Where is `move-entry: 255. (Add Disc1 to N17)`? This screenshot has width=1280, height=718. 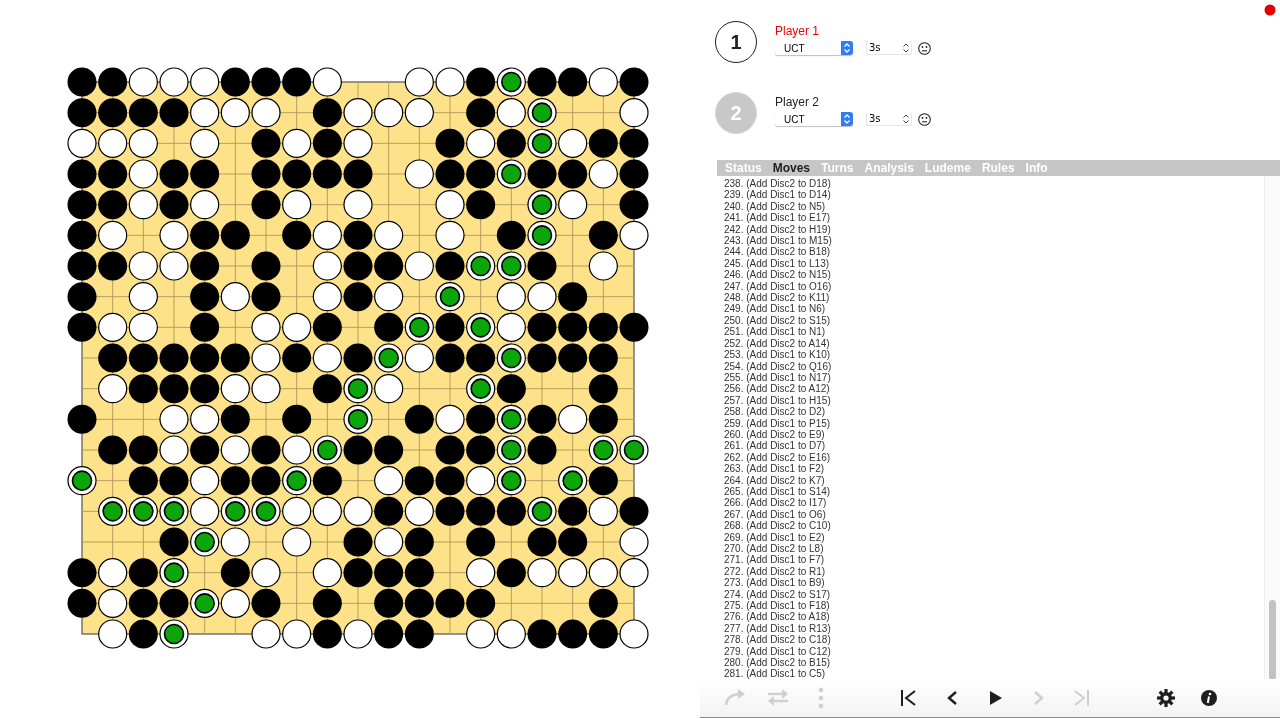 move-entry: 255. (Add Disc1 to N17) is located at coordinates (777, 377).